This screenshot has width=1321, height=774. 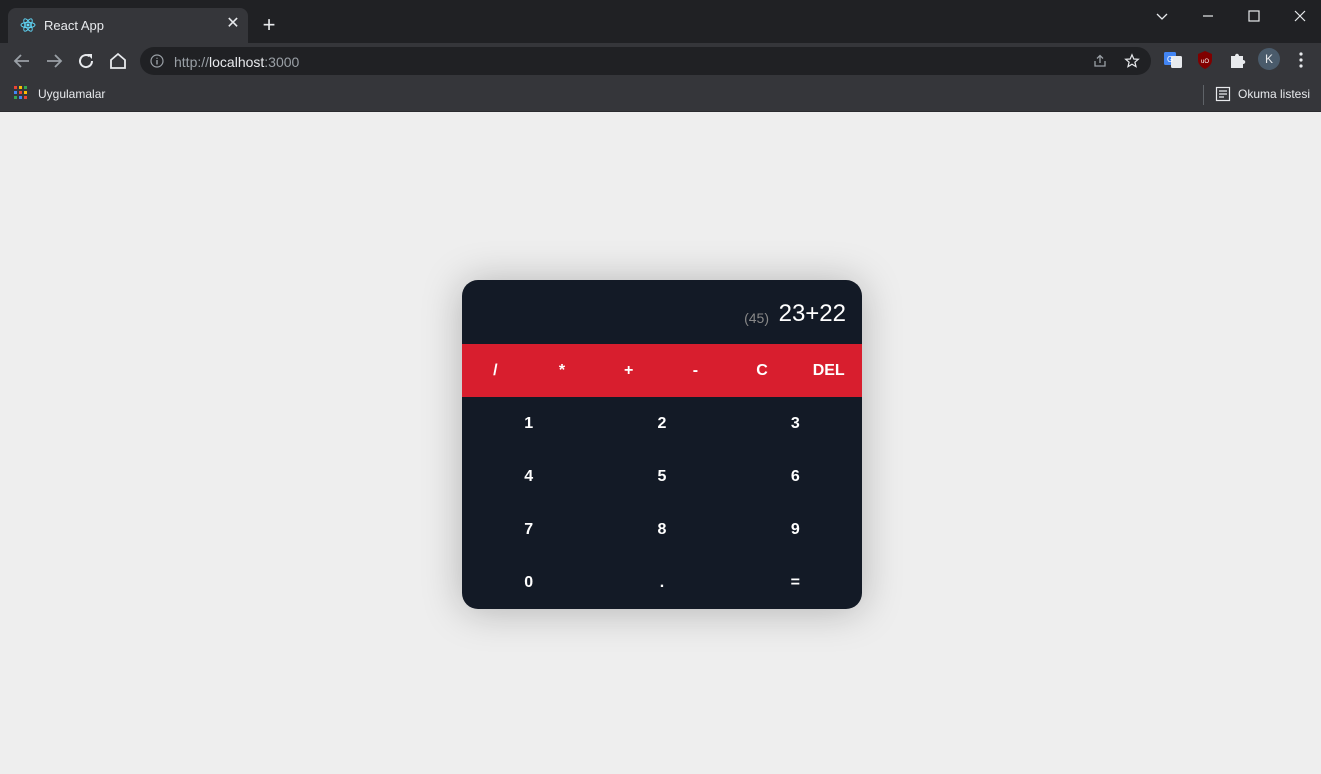 What do you see at coordinates (1223, 94) in the screenshot?
I see `reading-list-icon` at bounding box center [1223, 94].